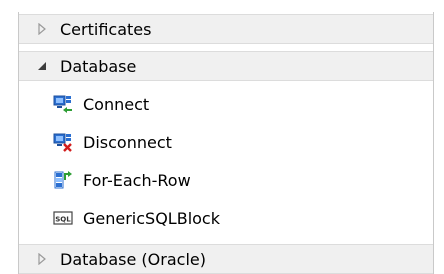 The image size is (444, 274). Describe the element at coordinates (226, 29) in the screenshot. I see `category-certificates: Certificates` at that location.